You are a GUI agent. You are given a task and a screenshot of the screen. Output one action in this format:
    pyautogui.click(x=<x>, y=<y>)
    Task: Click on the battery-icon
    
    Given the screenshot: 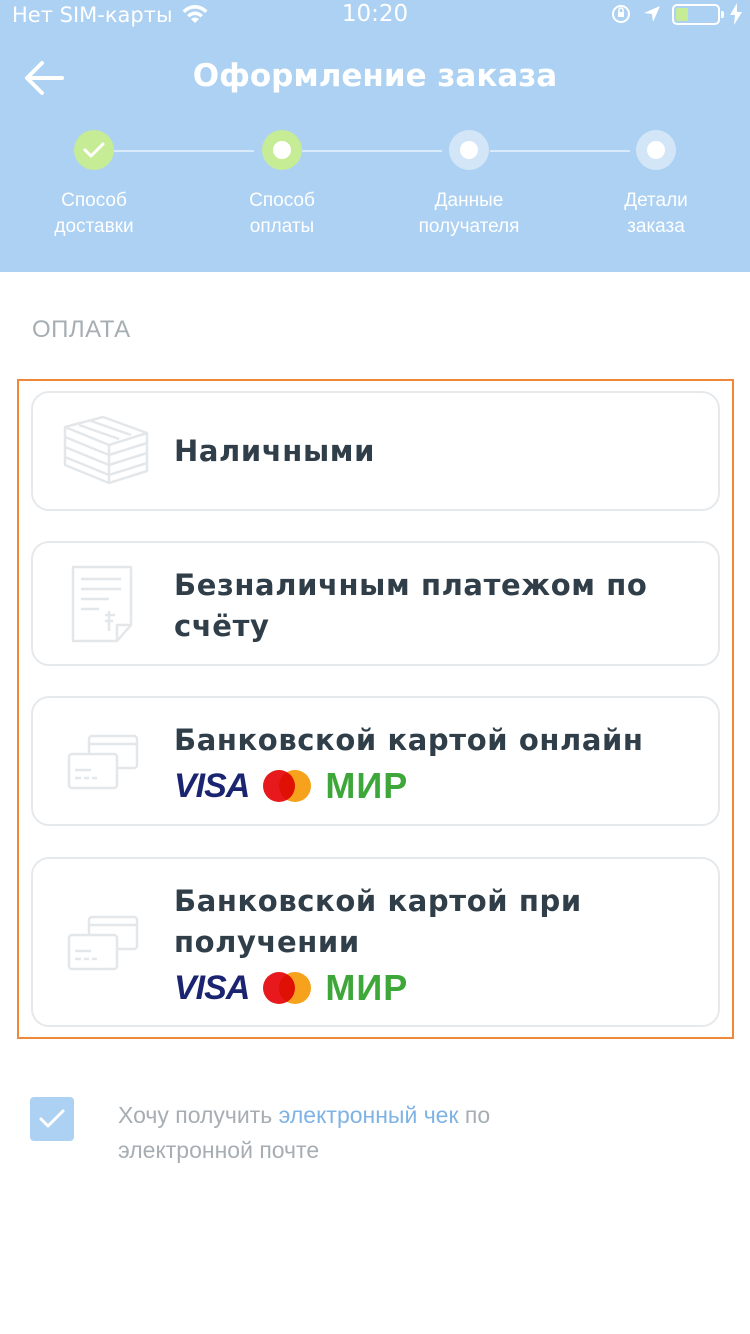 What is the action you would take?
    pyautogui.click(x=698, y=14)
    